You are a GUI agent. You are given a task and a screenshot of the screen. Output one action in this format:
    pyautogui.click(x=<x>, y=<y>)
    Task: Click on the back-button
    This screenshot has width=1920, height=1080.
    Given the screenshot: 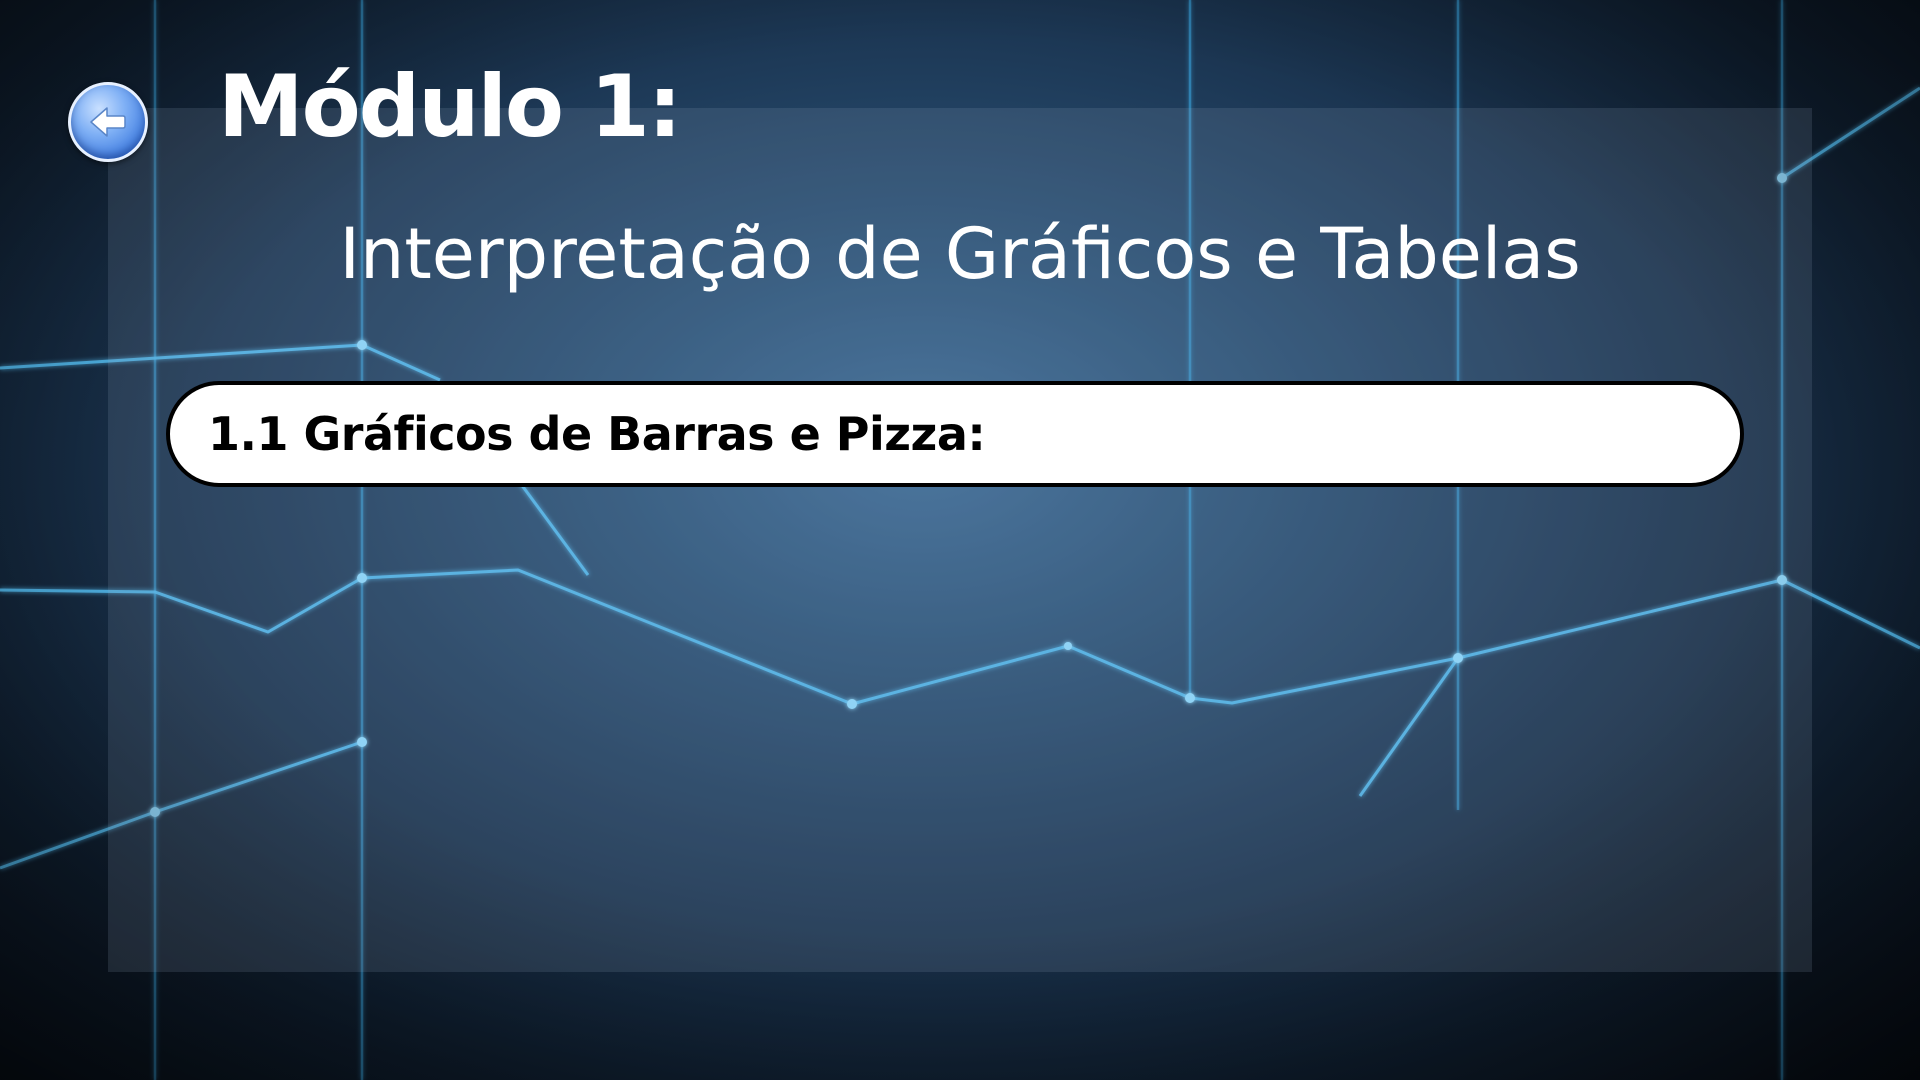 What is the action you would take?
    pyautogui.click(x=108, y=122)
    